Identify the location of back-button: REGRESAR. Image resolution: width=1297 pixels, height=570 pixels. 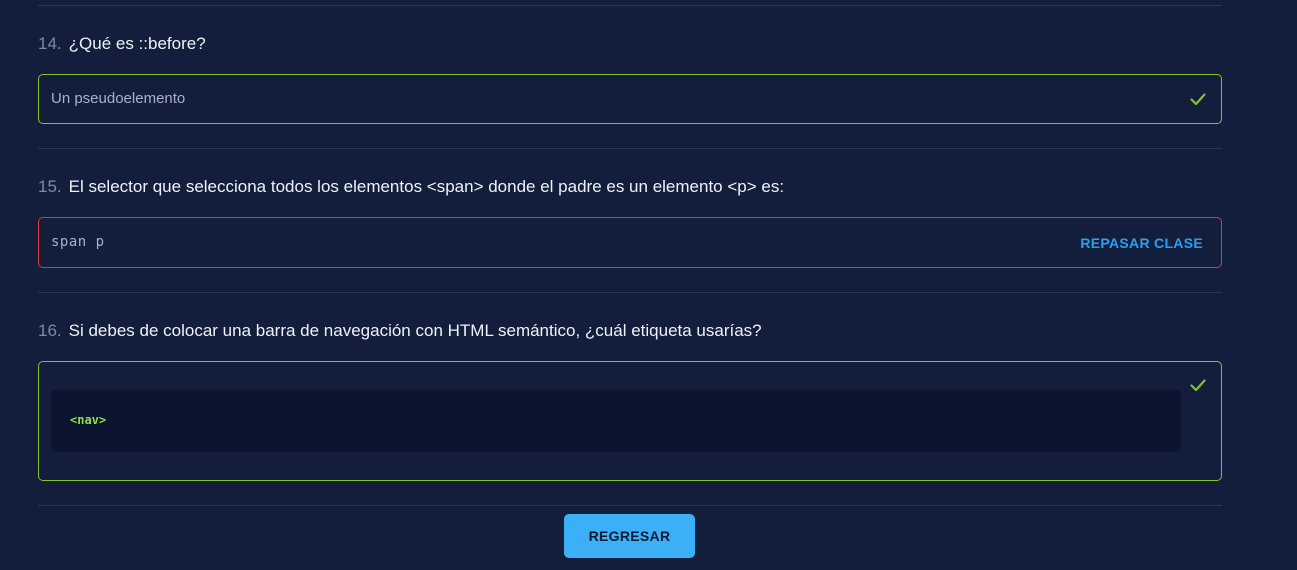
(629, 536).